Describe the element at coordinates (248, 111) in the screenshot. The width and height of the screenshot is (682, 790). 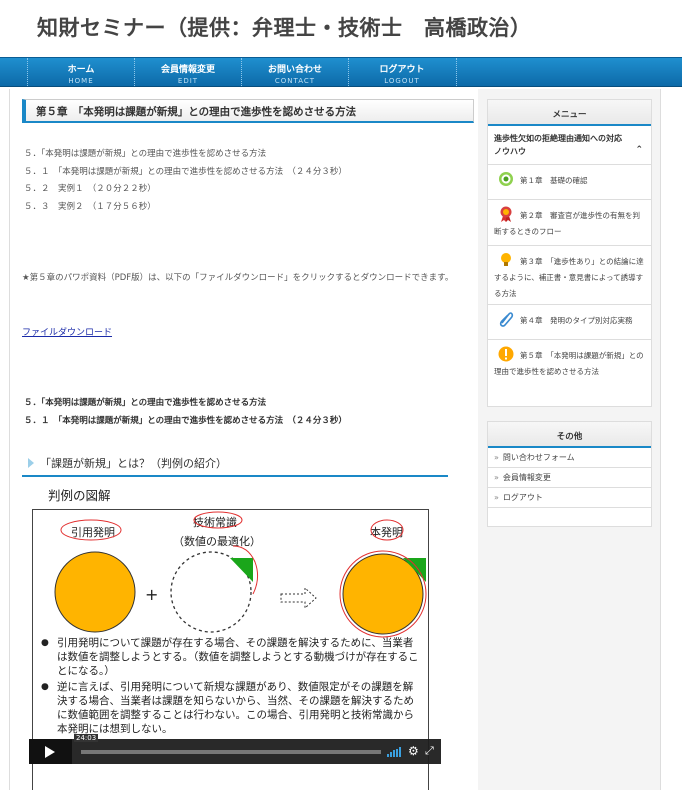
I see `chapter-title: 第５章 「本発明は課題が新規」との理由で進歩性を認めさせる方法` at that location.